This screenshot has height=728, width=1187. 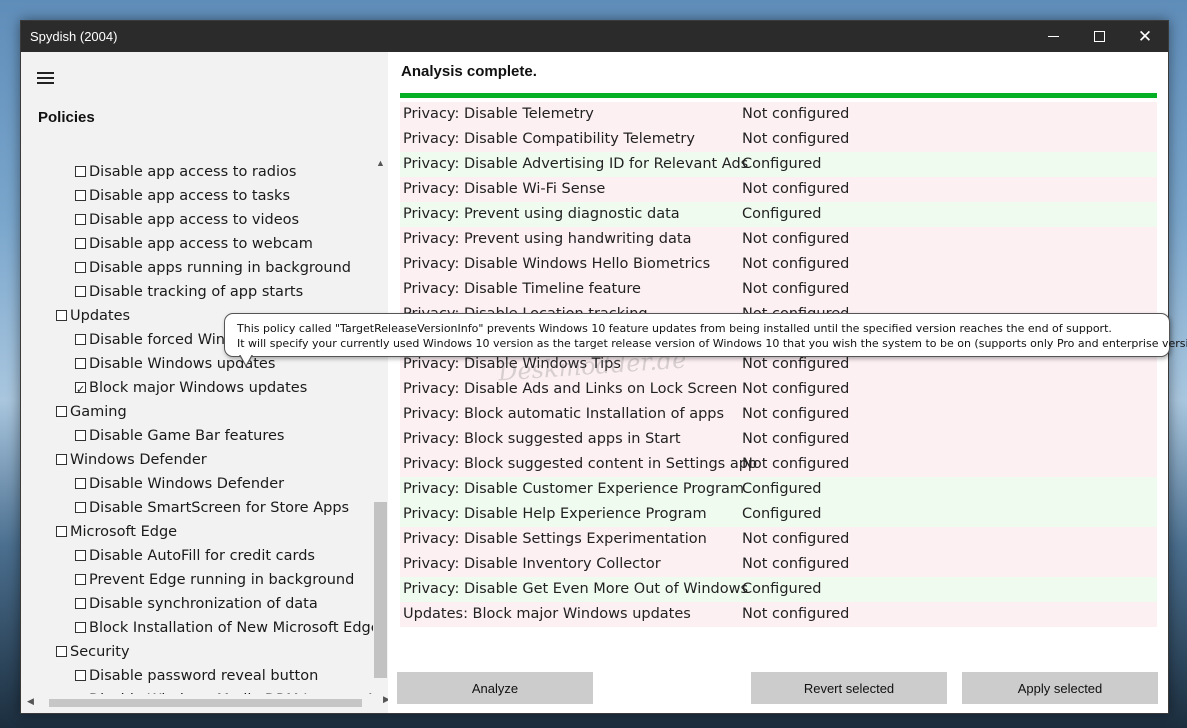 What do you see at coordinates (224, 628) in the screenshot?
I see `tree-item: Block Installation of New Microsoft Edge` at bounding box center [224, 628].